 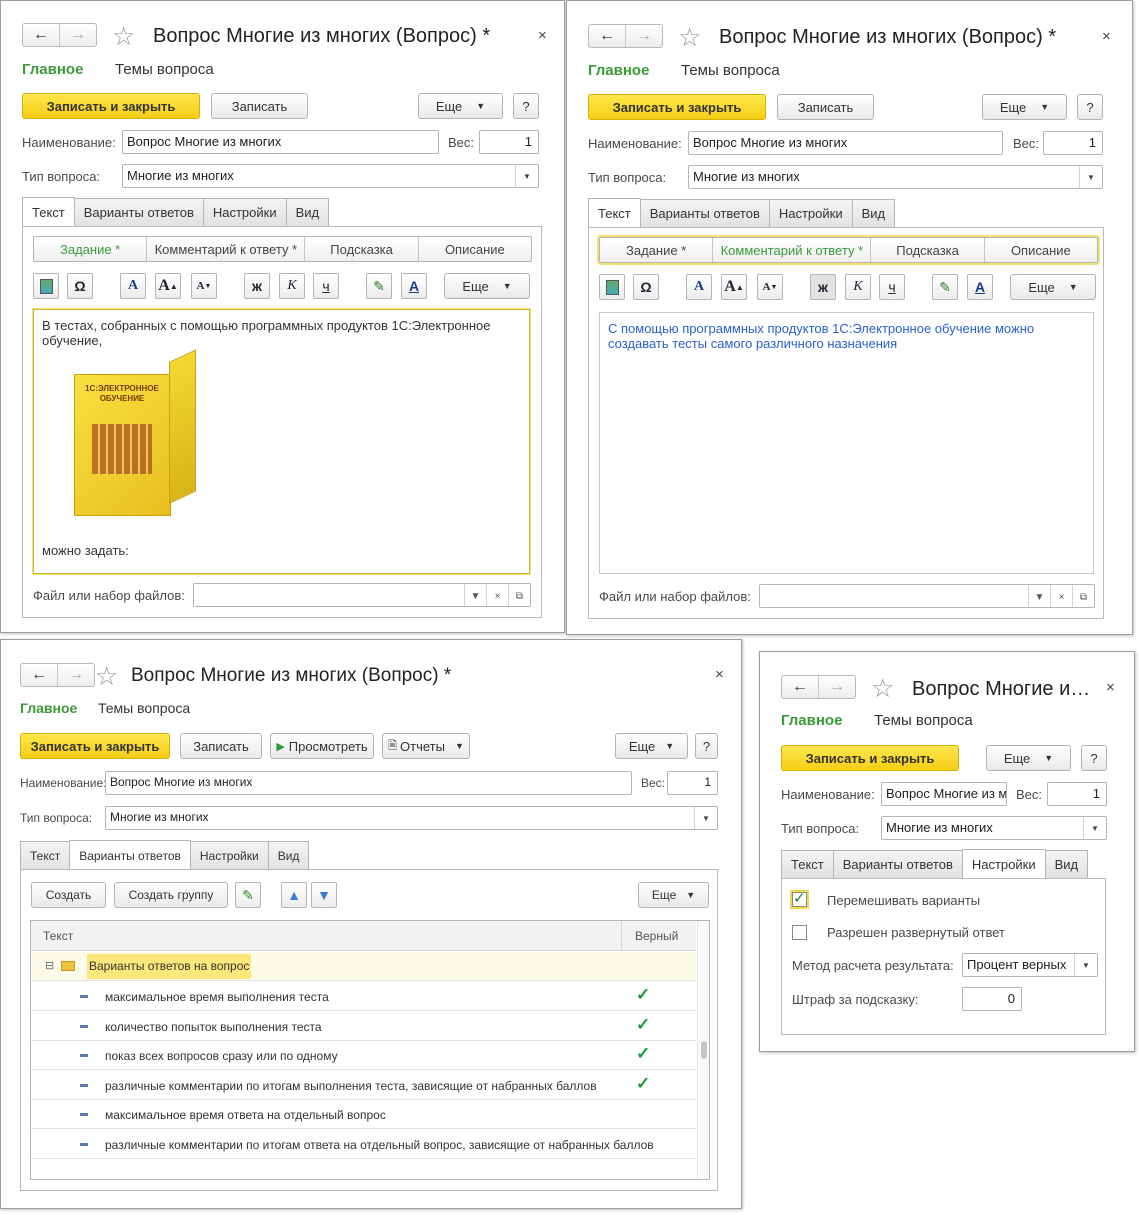 I want to click on scrollbar, so click(x=703, y=1050).